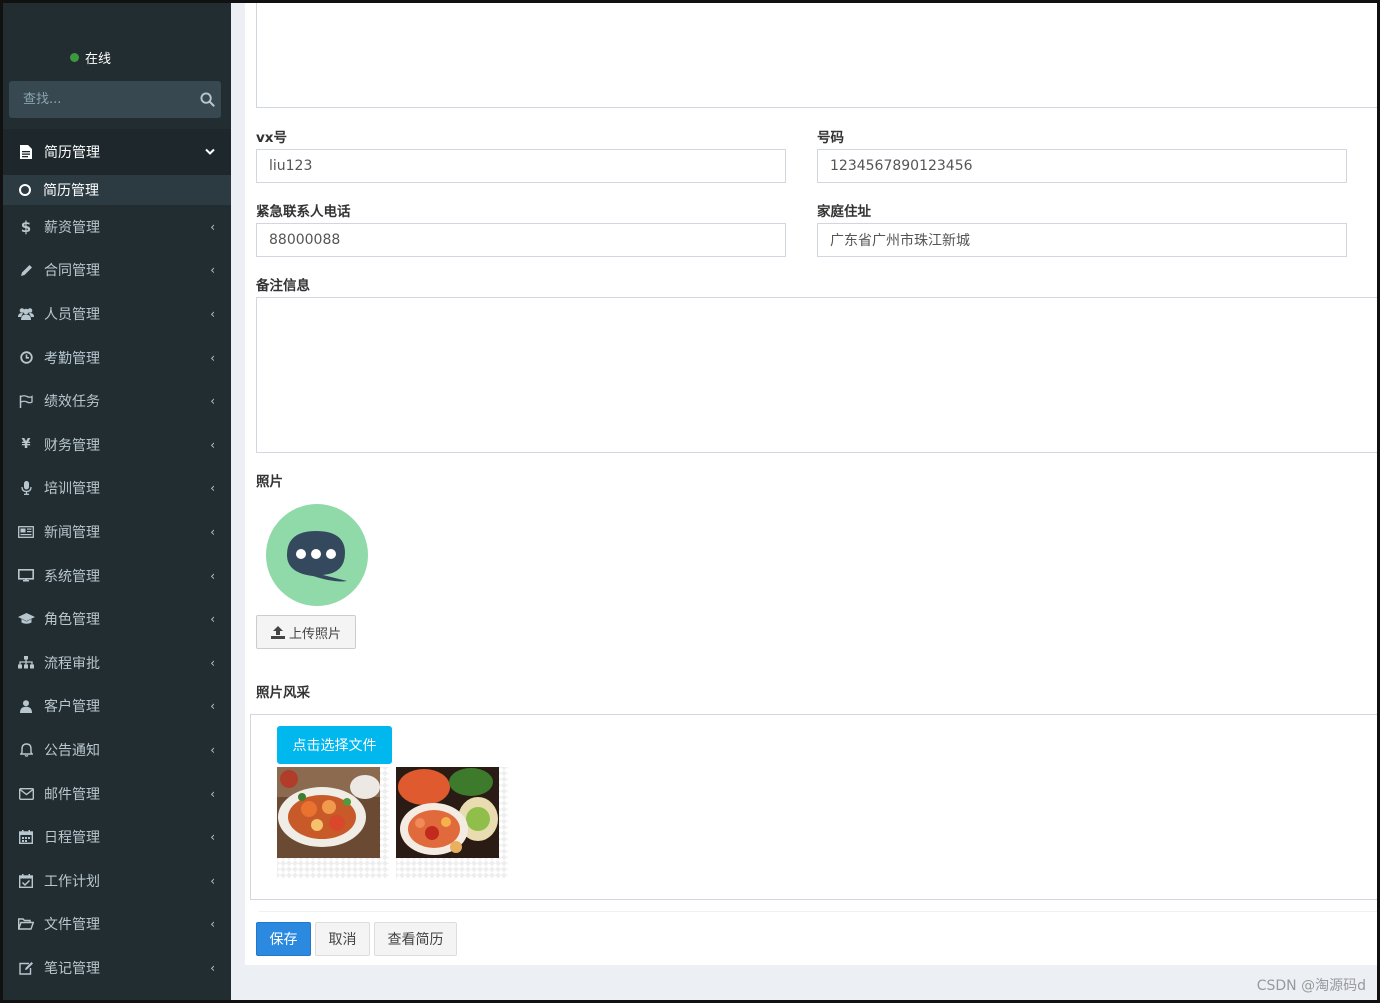  Describe the element at coordinates (72, 402) in the screenshot. I see `sidebar-item-label: 绩效任务` at that location.